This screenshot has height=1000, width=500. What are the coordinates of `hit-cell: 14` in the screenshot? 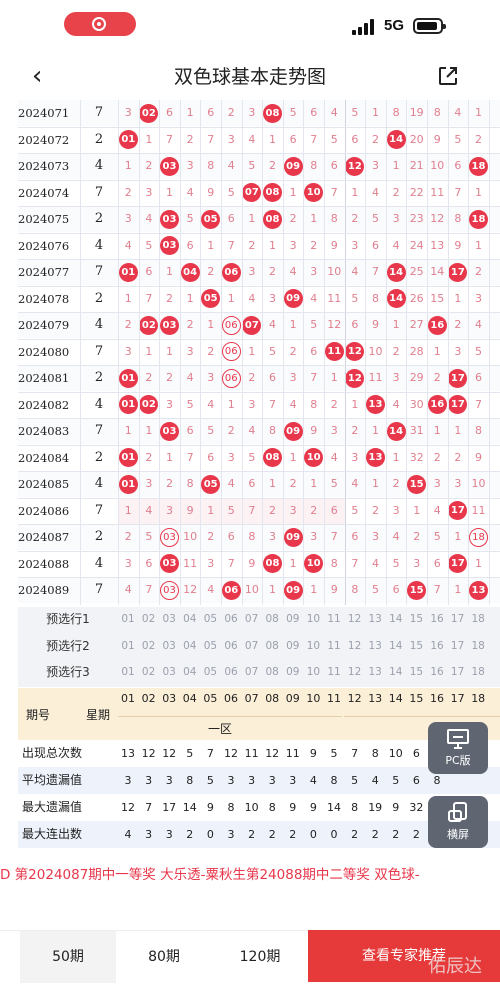 It's located at (396, 140).